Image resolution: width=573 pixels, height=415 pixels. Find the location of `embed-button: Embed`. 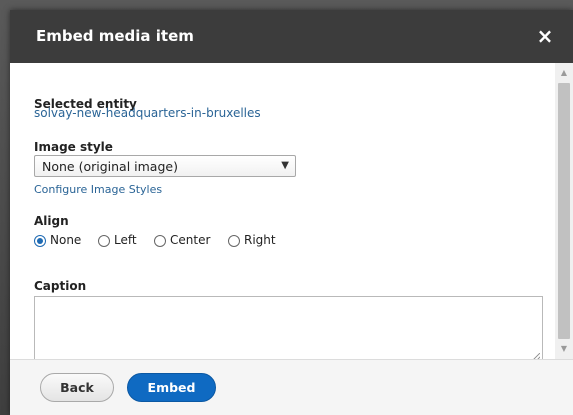

embed-button: Embed is located at coordinates (171, 387).